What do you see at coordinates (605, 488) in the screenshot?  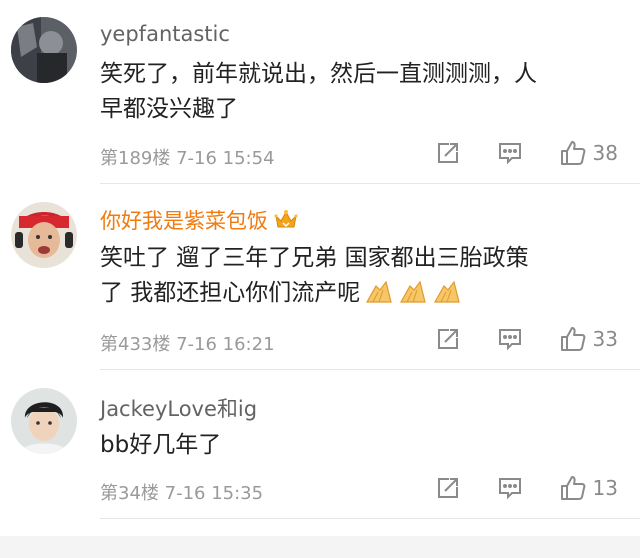 I see `like-count: 13` at bounding box center [605, 488].